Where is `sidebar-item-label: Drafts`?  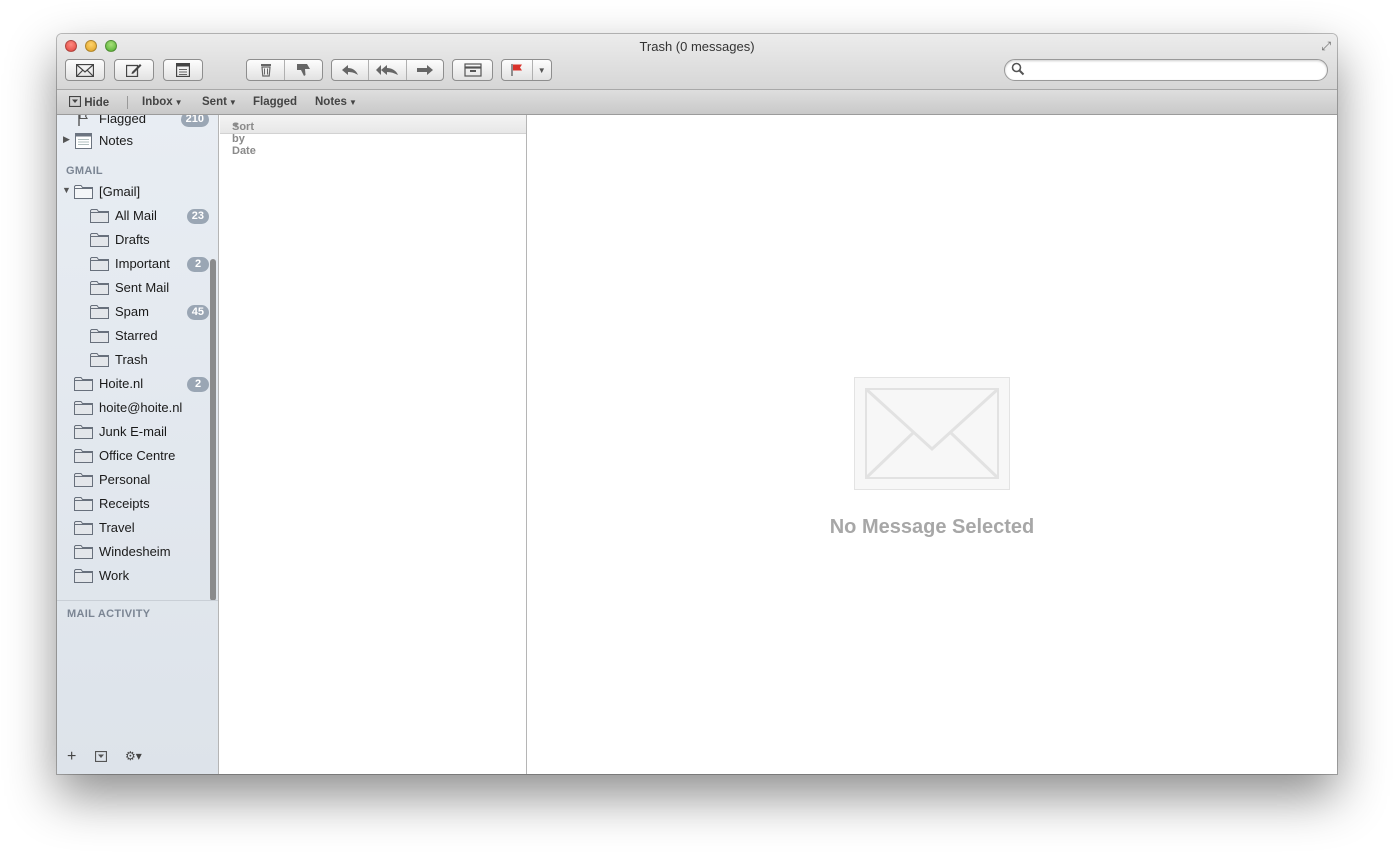
sidebar-item-label: Drafts is located at coordinates (132, 239).